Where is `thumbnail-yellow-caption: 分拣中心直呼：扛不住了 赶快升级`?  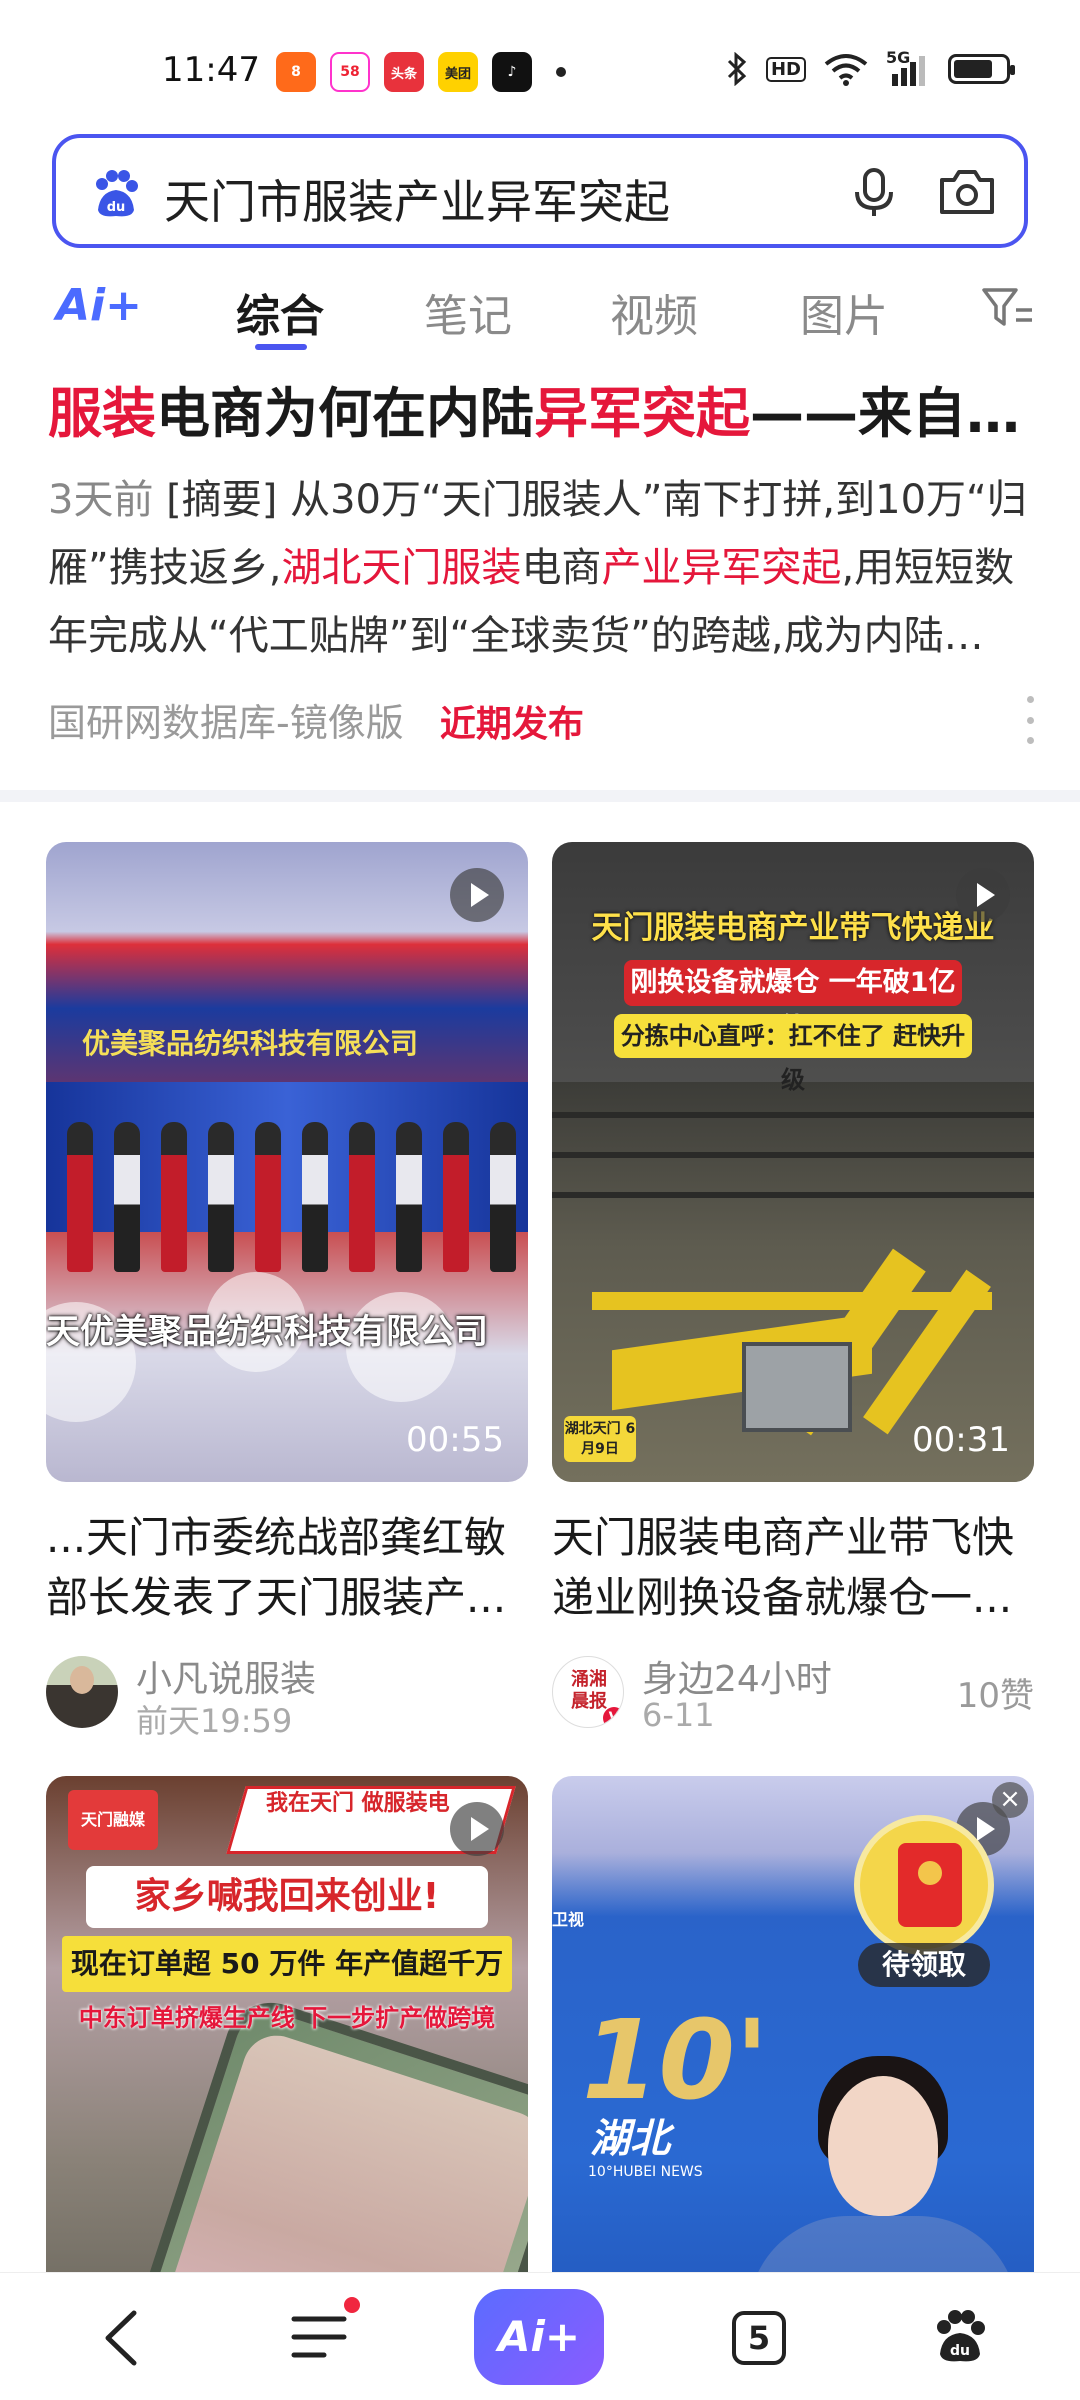 thumbnail-yellow-caption: 分拣中心直呼：扛不住了 赶快升级 is located at coordinates (793, 1054).